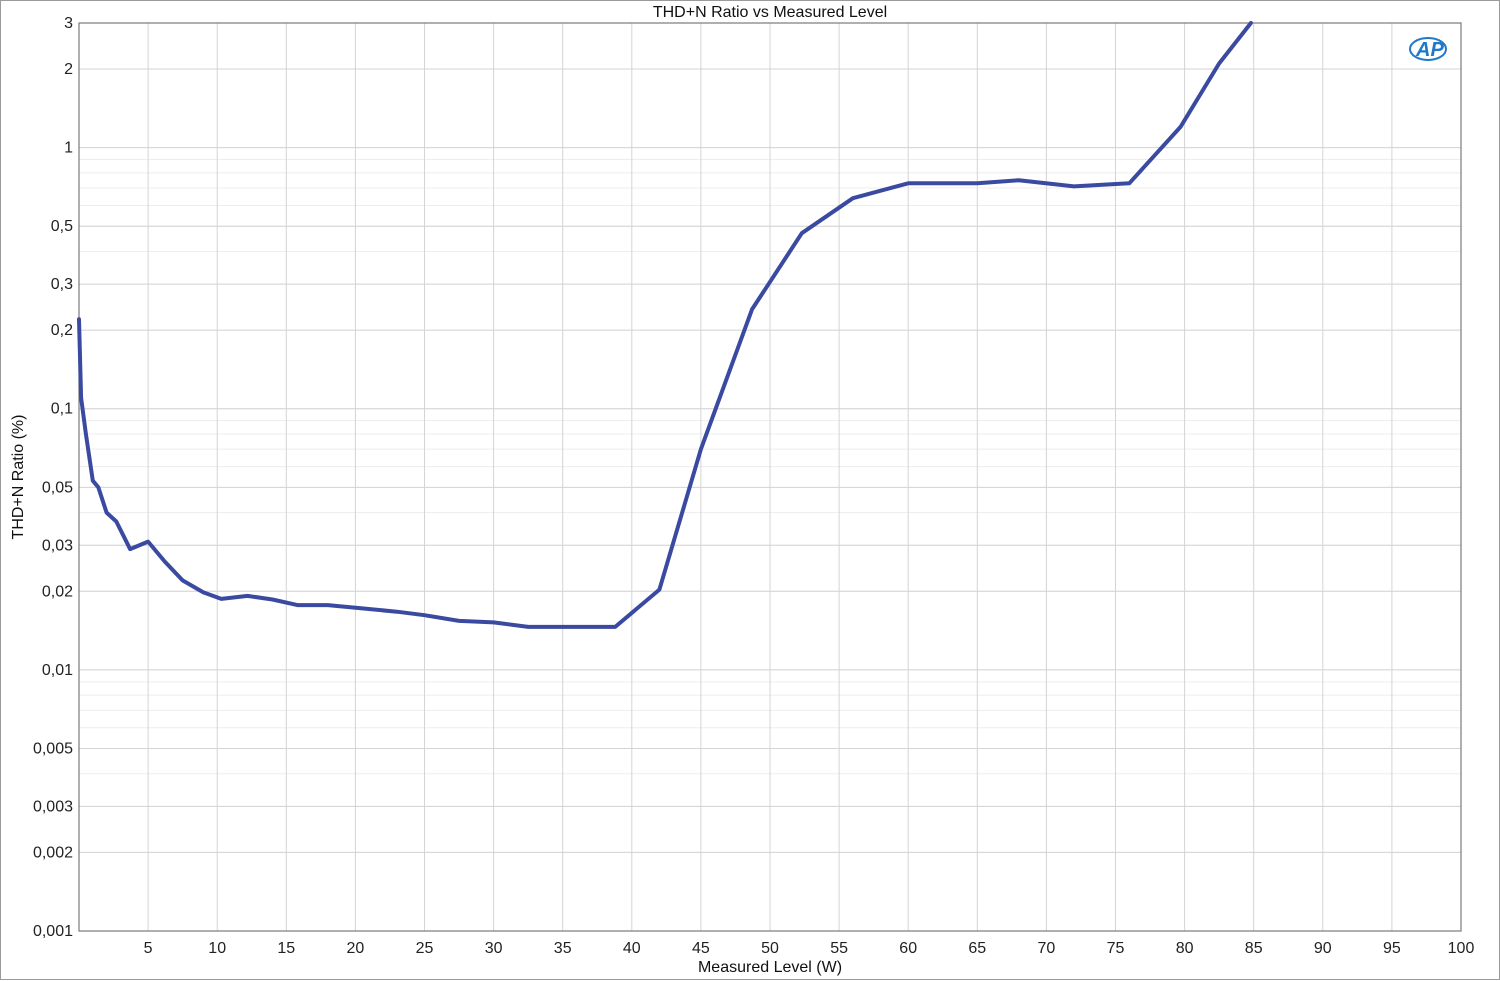  What do you see at coordinates (1116, 948) in the screenshot?
I see `x-tick-label: 75` at bounding box center [1116, 948].